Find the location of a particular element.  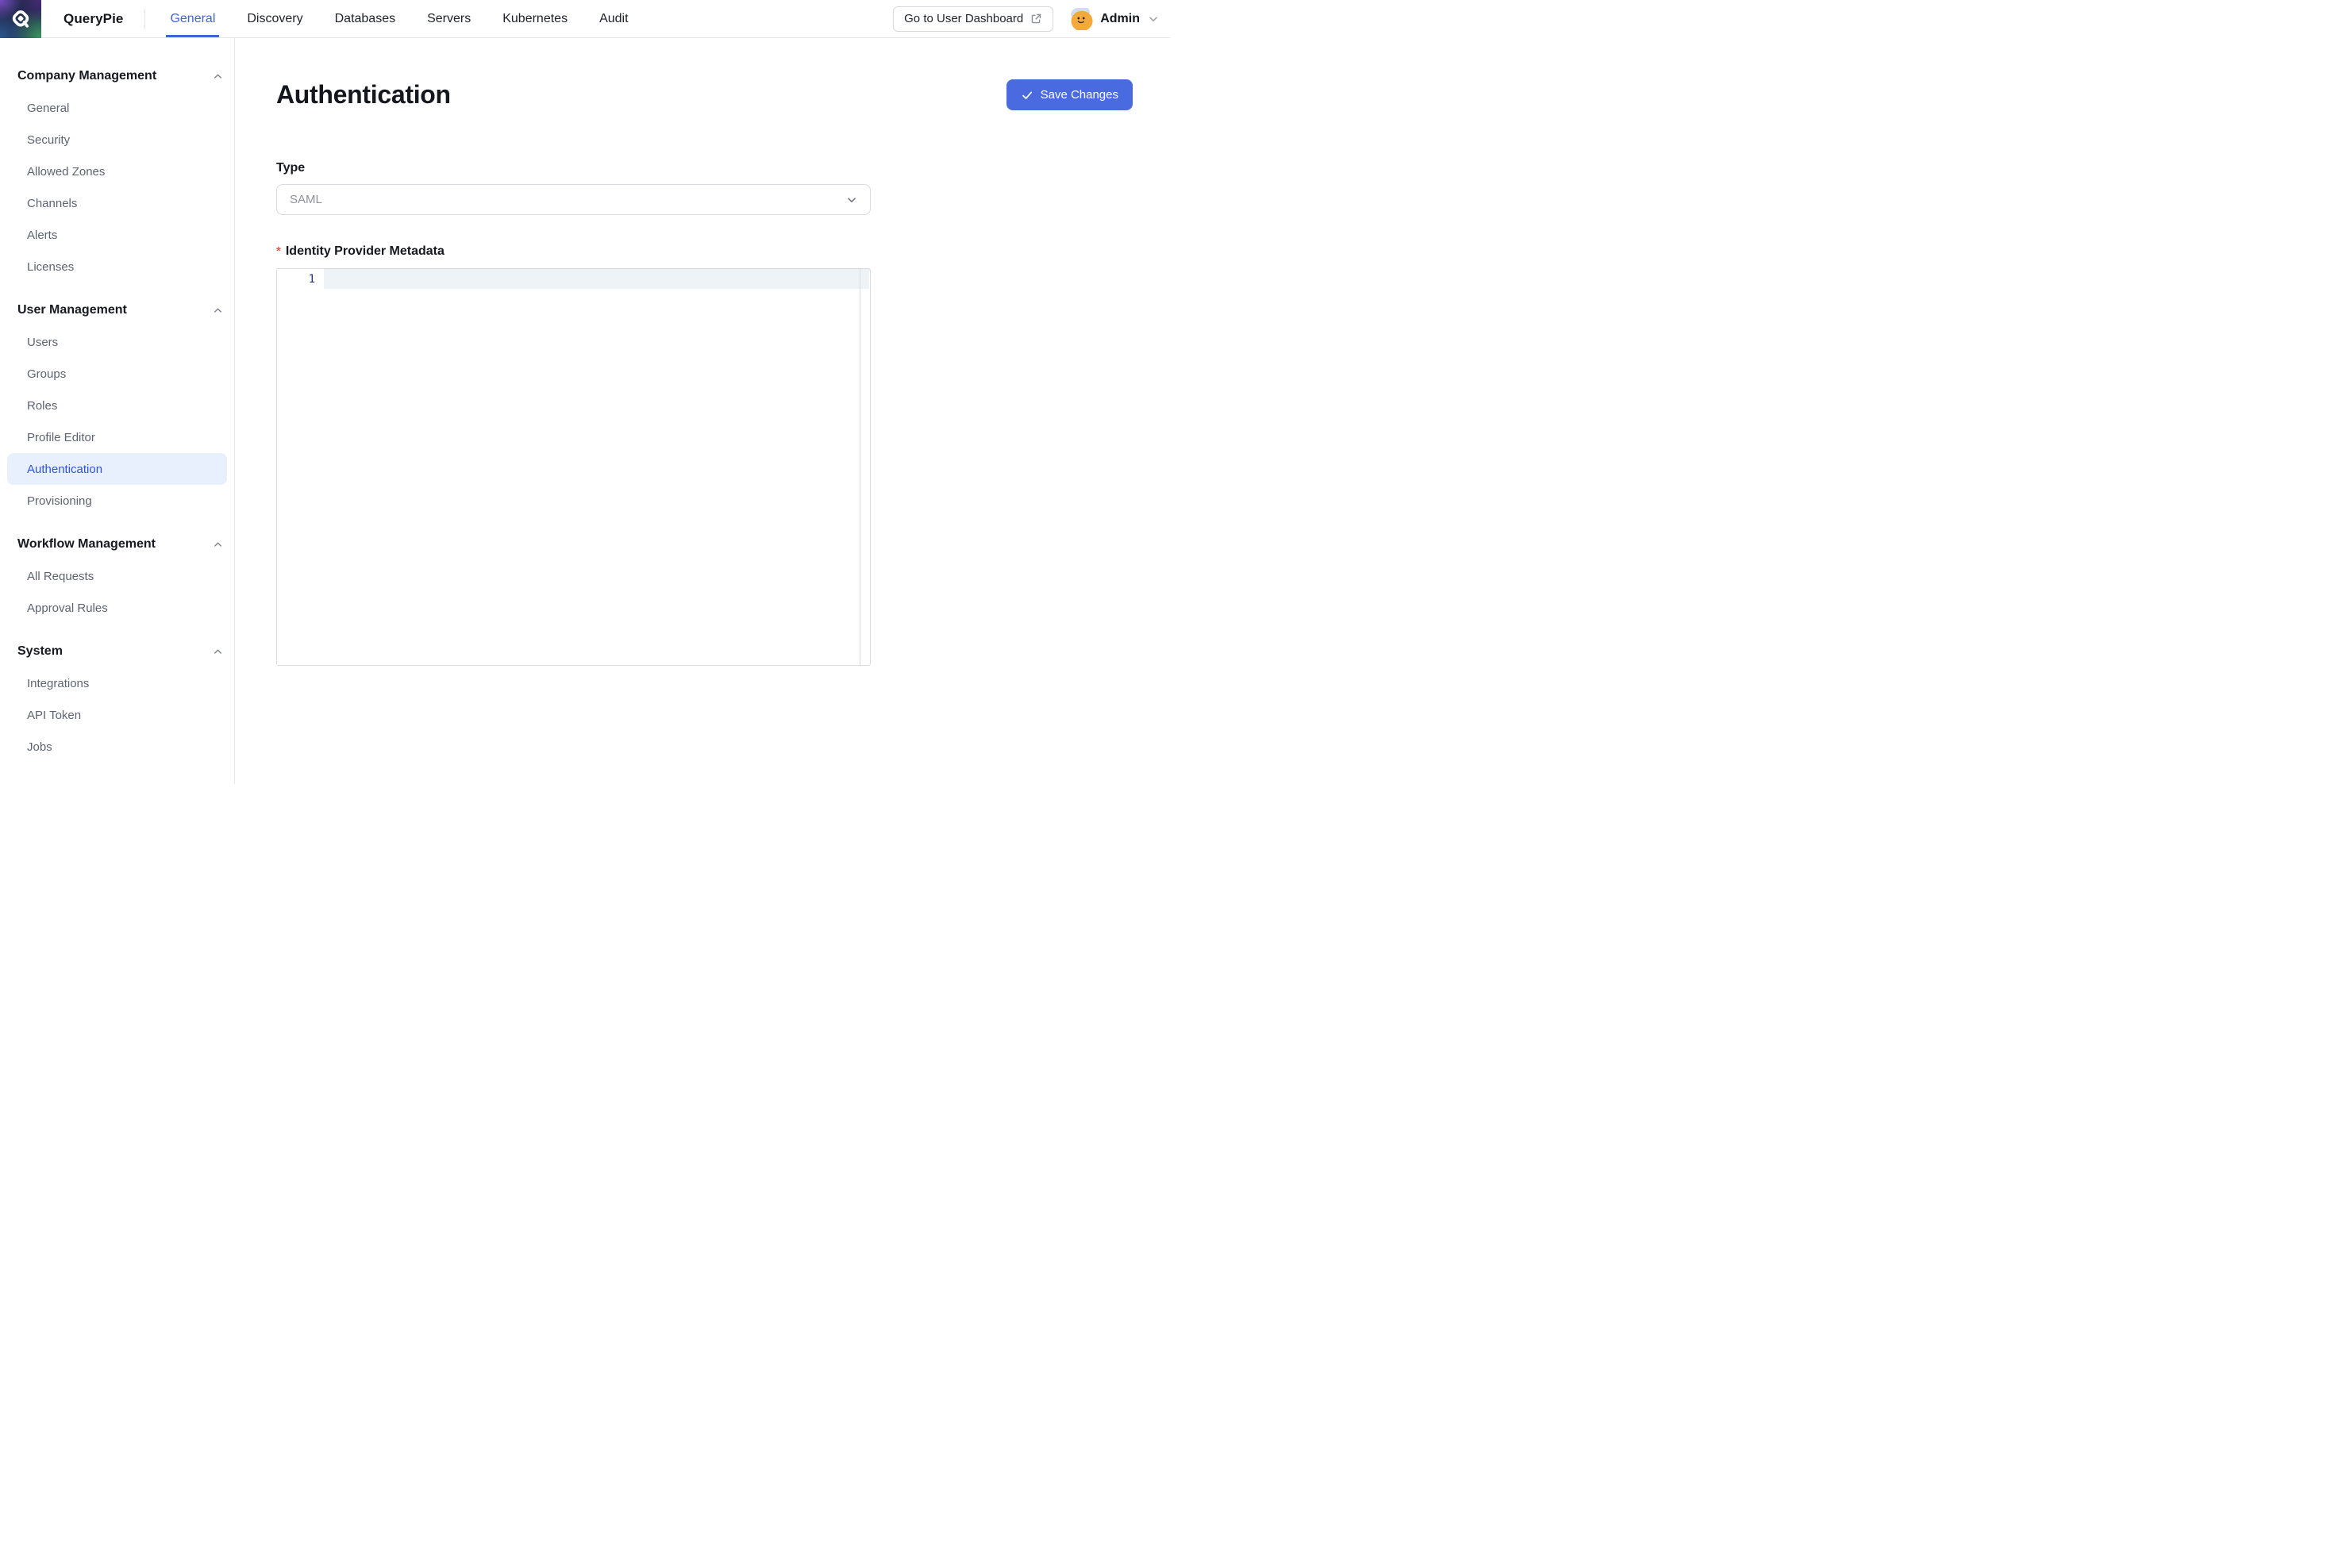

required-asterisk: * is located at coordinates (278, 251).